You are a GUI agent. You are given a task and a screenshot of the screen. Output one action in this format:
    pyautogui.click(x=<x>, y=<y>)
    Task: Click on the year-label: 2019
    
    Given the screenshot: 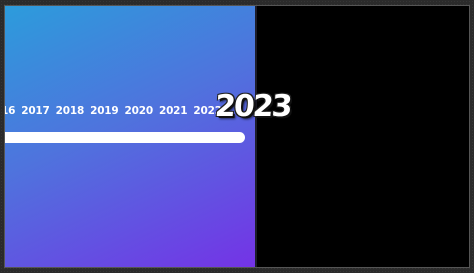 What is the action you would take?
    pyautogui.click(x=104, y=111)
    